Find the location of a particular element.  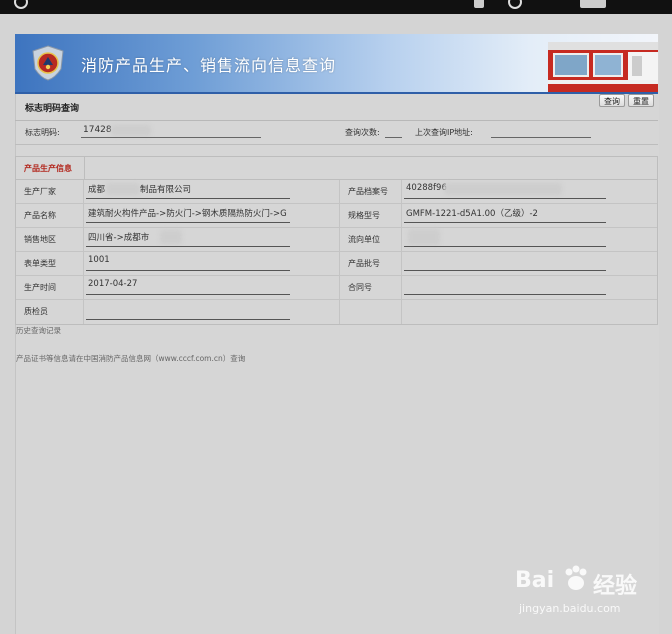

page-title: 消防产品生产、销售流向信息查询 is located at coordinates (209, 65).